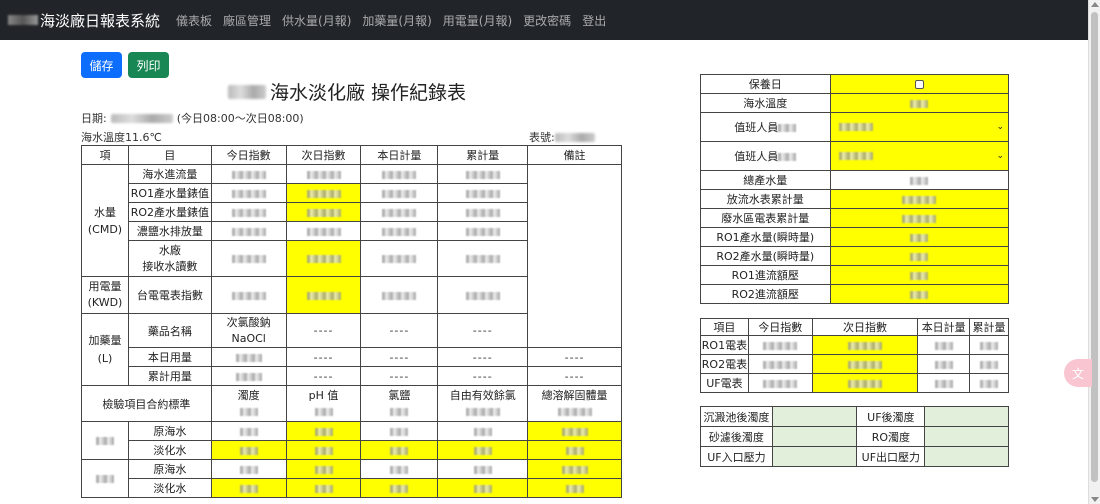 The image size is (1100, 504). What do you see at coordinates (724, 364) in the screenshot?
I see `meter-label-ro2: RO2電表` at bounding box center [724, 364].